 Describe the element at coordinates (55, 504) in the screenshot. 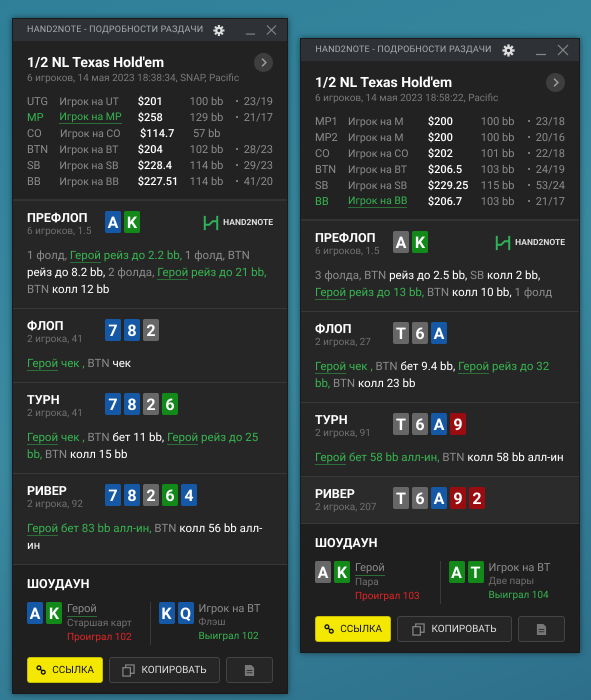

I see `street-info: 2 игрока, 92` at that location.